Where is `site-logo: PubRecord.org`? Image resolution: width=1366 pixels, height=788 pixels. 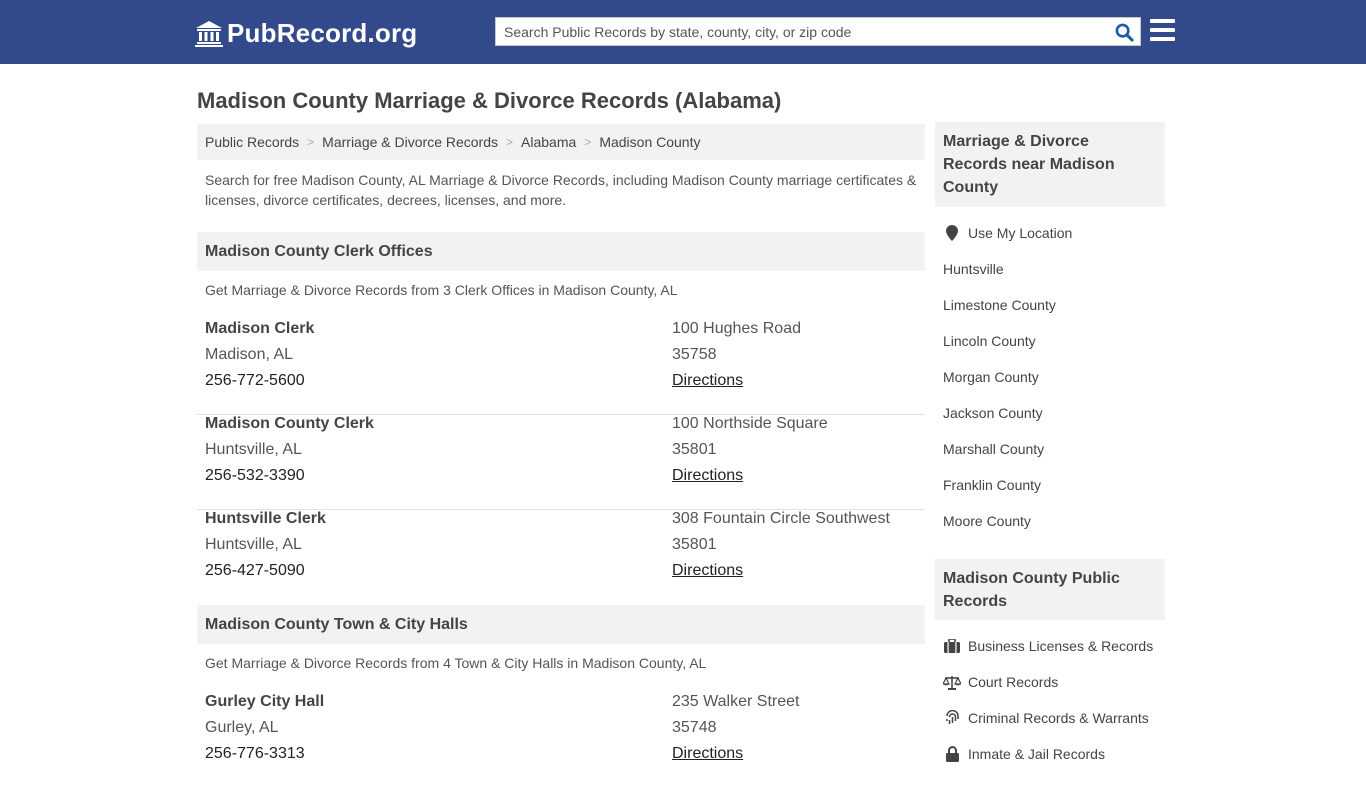
site-logo: PubRecord.org is located at coordinates (306, 33).